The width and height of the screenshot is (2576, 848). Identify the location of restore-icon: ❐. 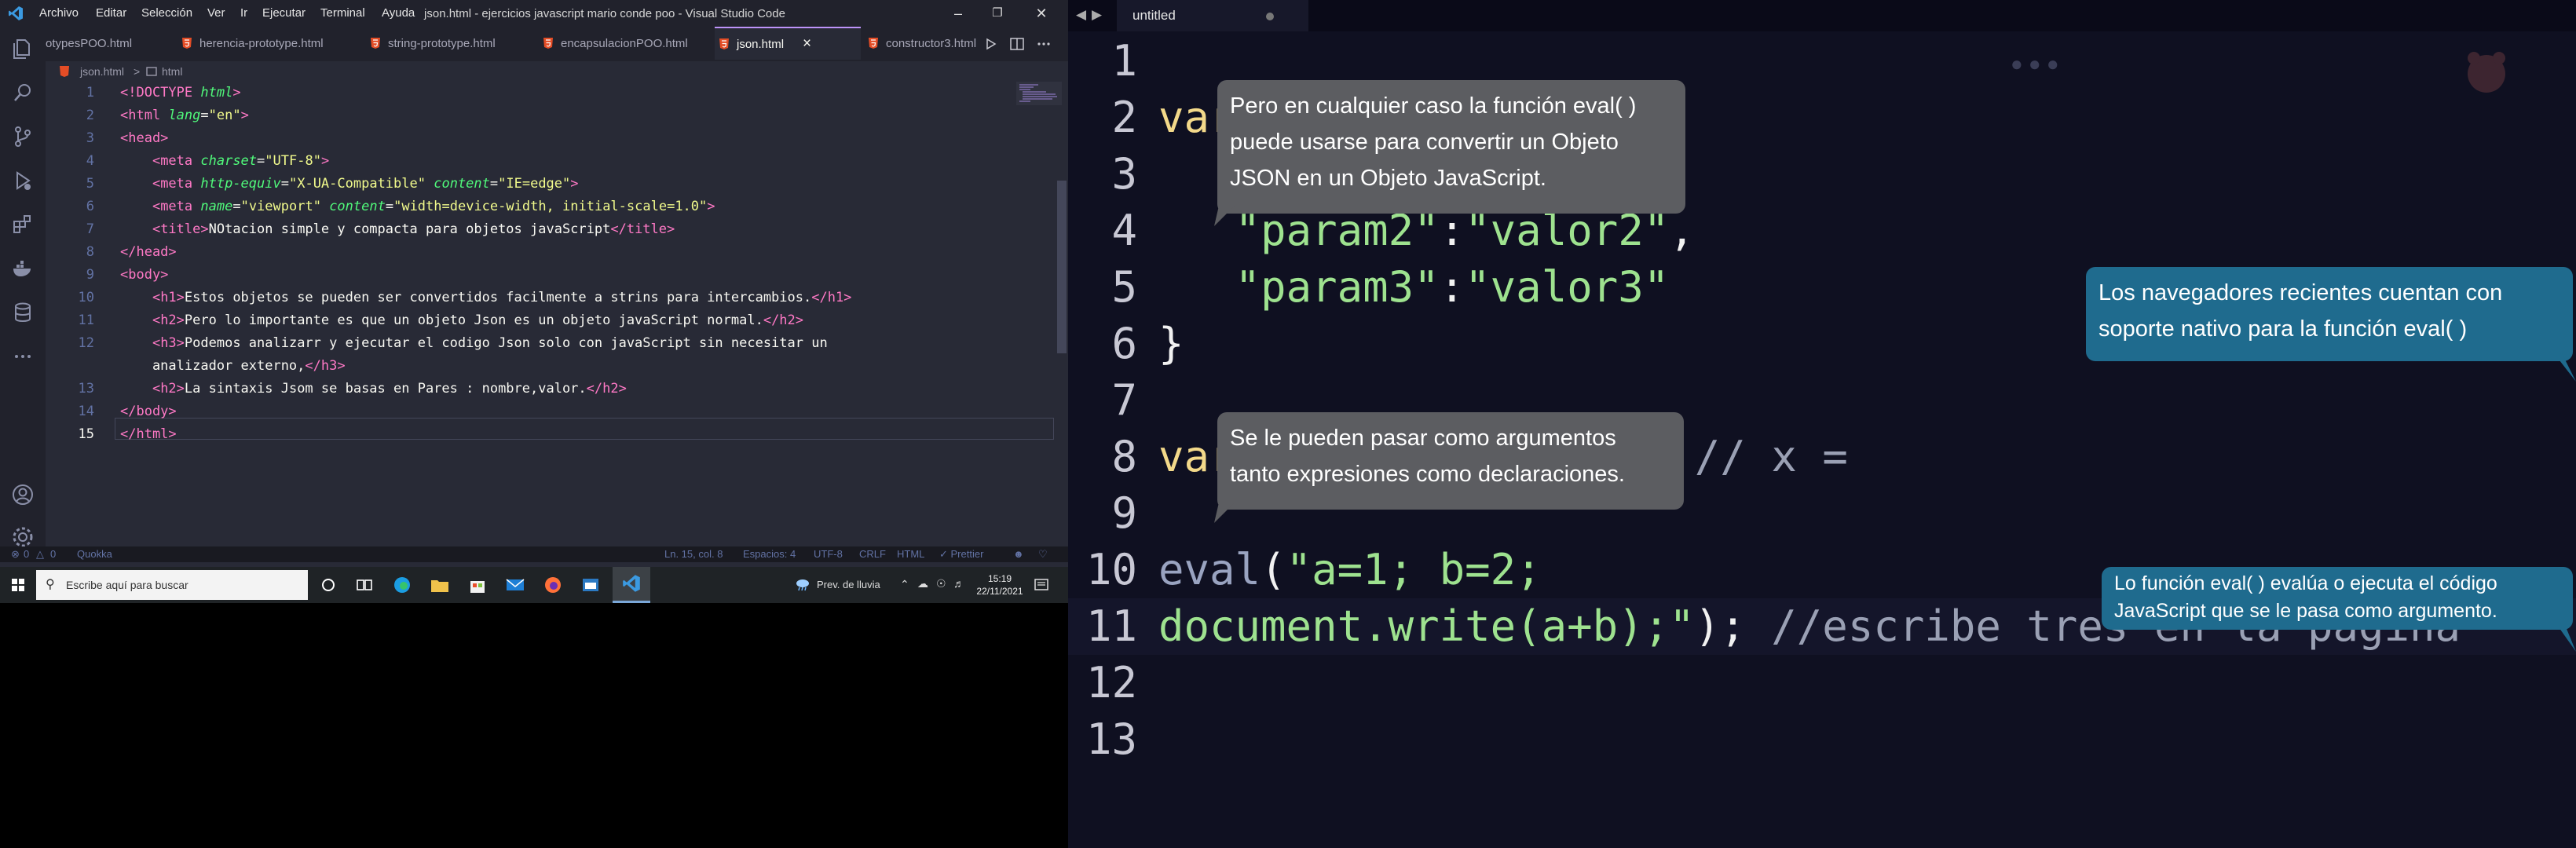
(998, 14).